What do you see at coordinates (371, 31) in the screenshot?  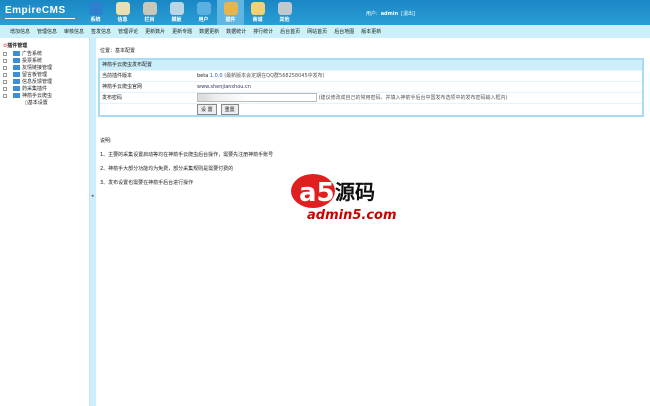 I see `sub-nav-link: 版本更新` at bounding box center [371, 31].